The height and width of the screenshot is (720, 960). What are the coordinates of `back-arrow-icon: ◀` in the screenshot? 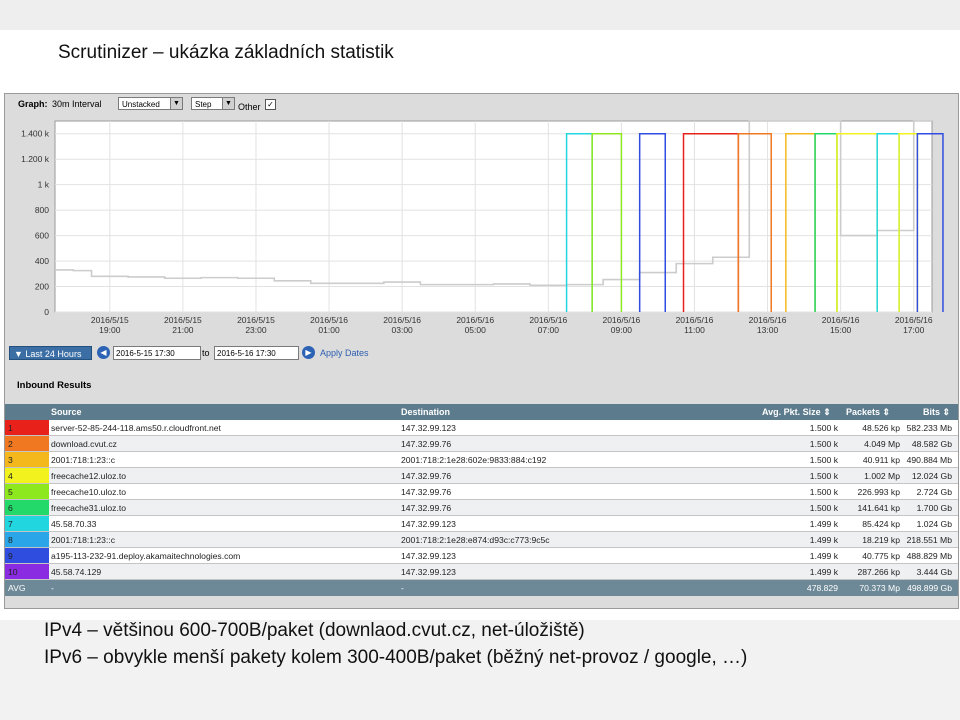 It's located at (103, 352).